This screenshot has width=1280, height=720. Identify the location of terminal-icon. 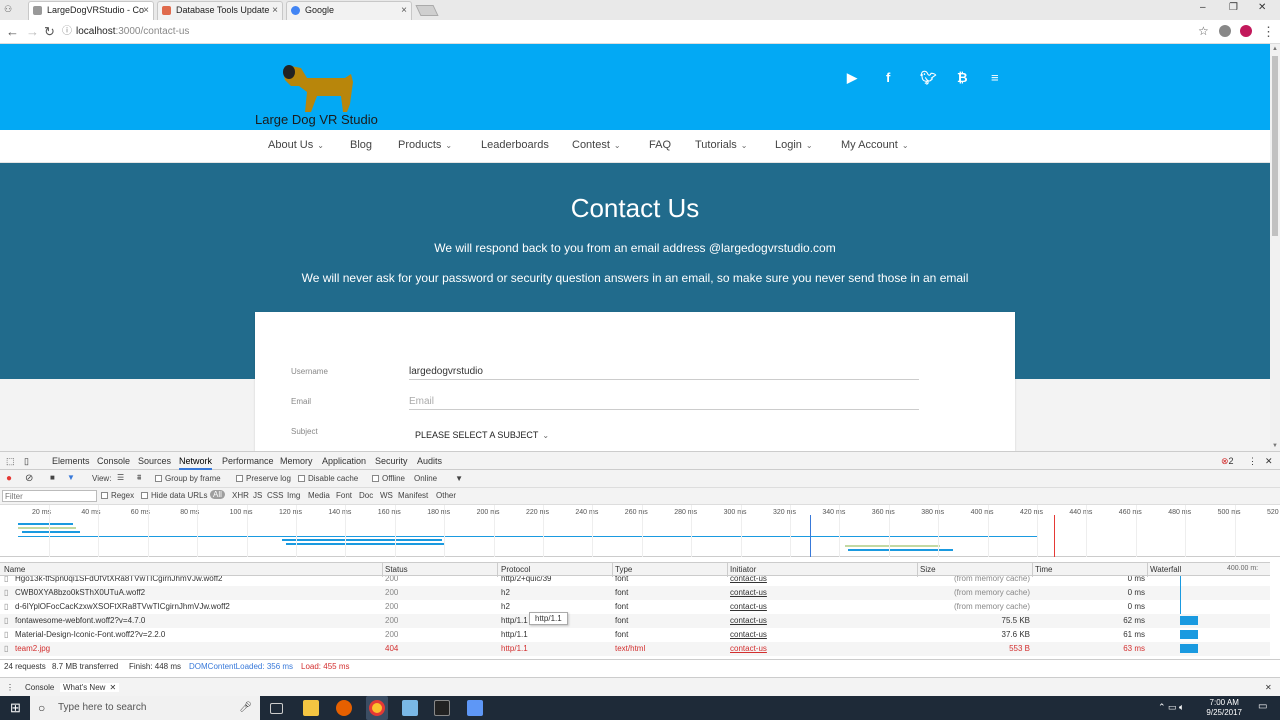
(442, 708).